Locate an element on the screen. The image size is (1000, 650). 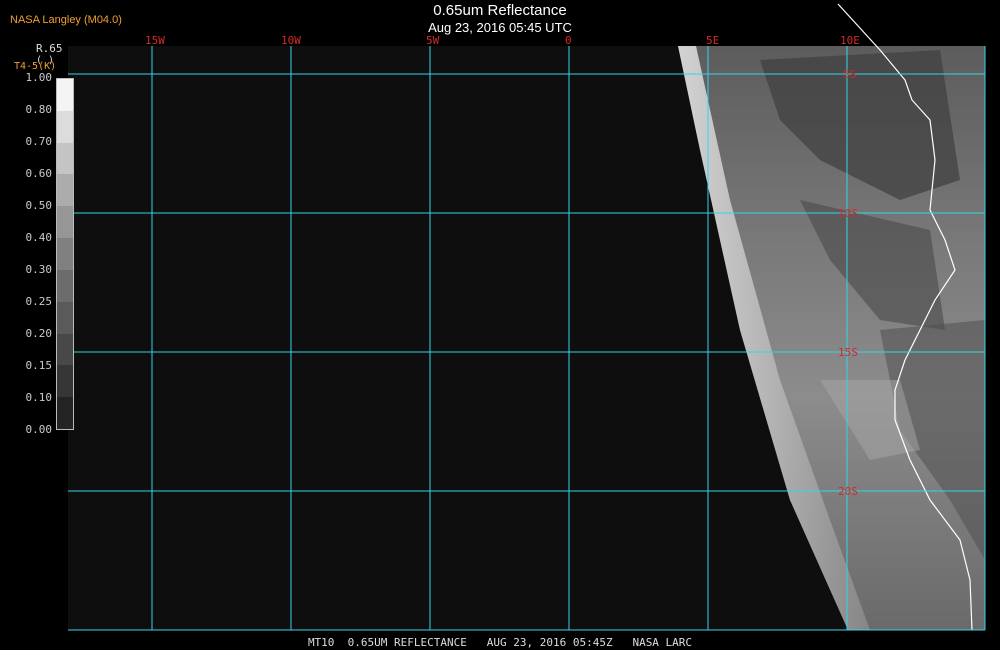
lon-label: 10W is located at coordinates (291, 40).